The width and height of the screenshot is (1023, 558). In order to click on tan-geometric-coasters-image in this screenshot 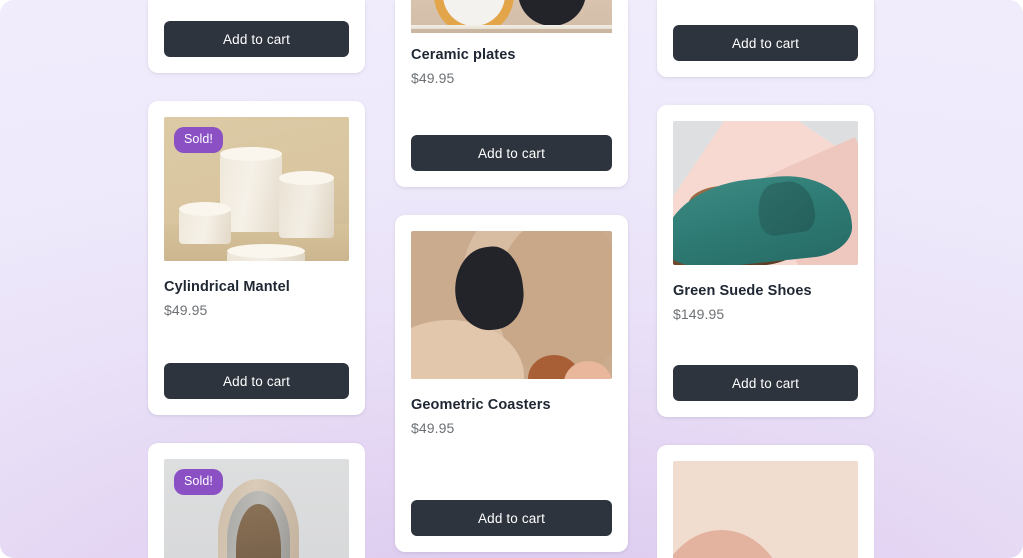, I will do `click(511, 305)`.